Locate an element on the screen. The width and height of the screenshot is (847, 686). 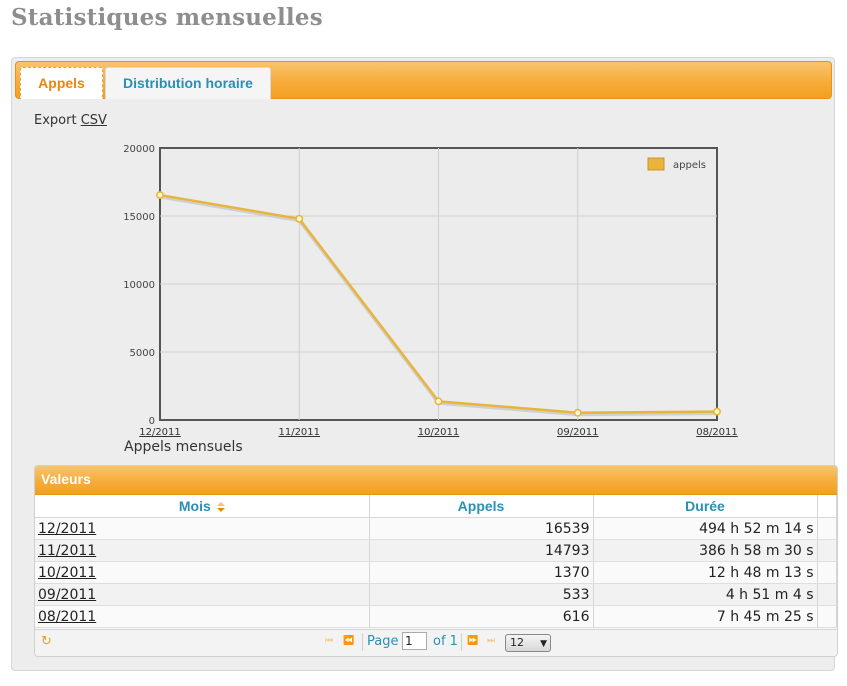
rows-per-page-select: 12 ▼ is located at coordinates (528, 643).